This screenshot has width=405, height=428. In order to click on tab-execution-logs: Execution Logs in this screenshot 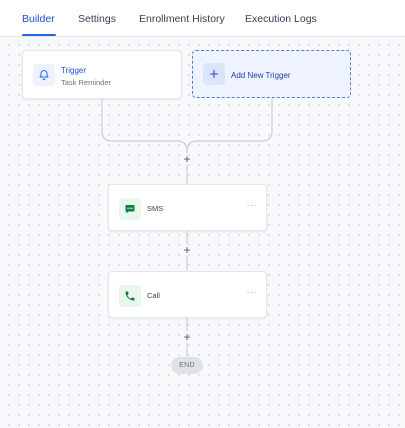, I will do `click(281, 19)`.